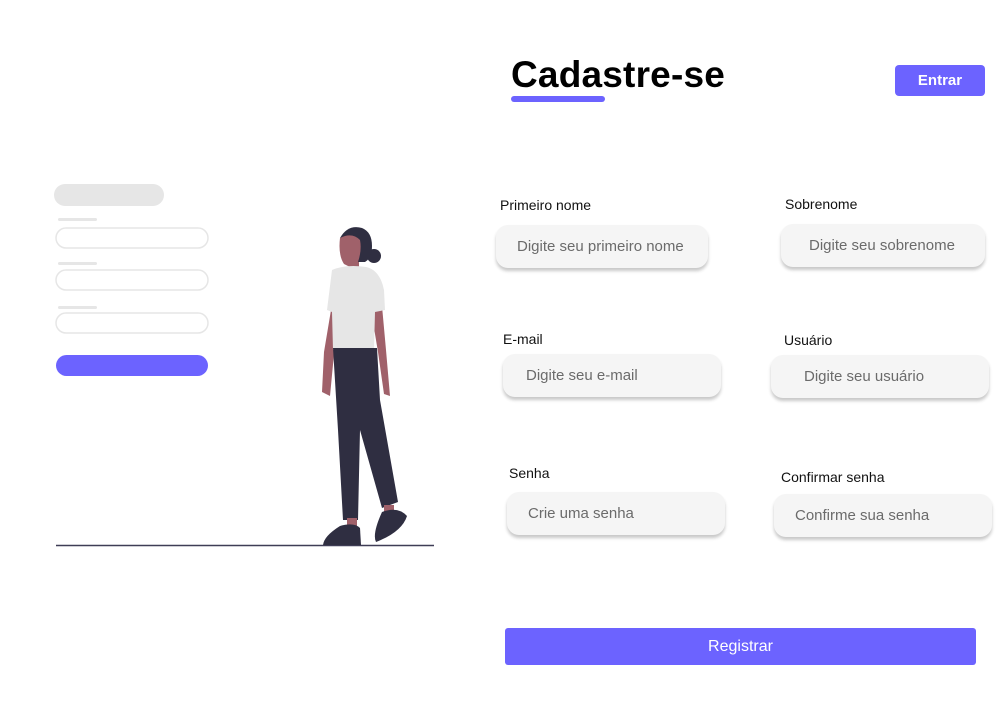  I want to click on person-figure, so click(364, 386).